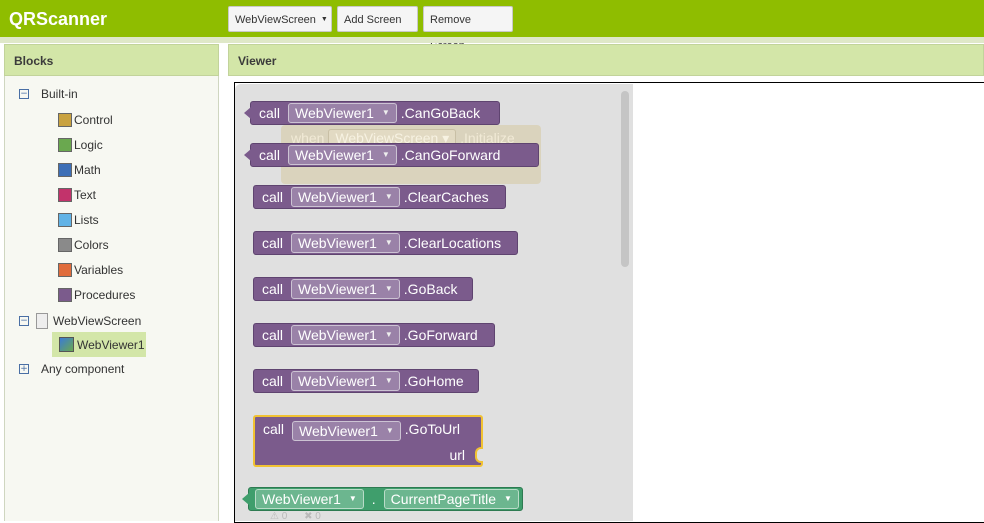 The width and height of the screenshot is (984, 523). What do you see at coordinates (451, 499) in the screenshot?
I see `property-dropdown: CurrentPageTitle ▼` at bounding box center [451, 499].